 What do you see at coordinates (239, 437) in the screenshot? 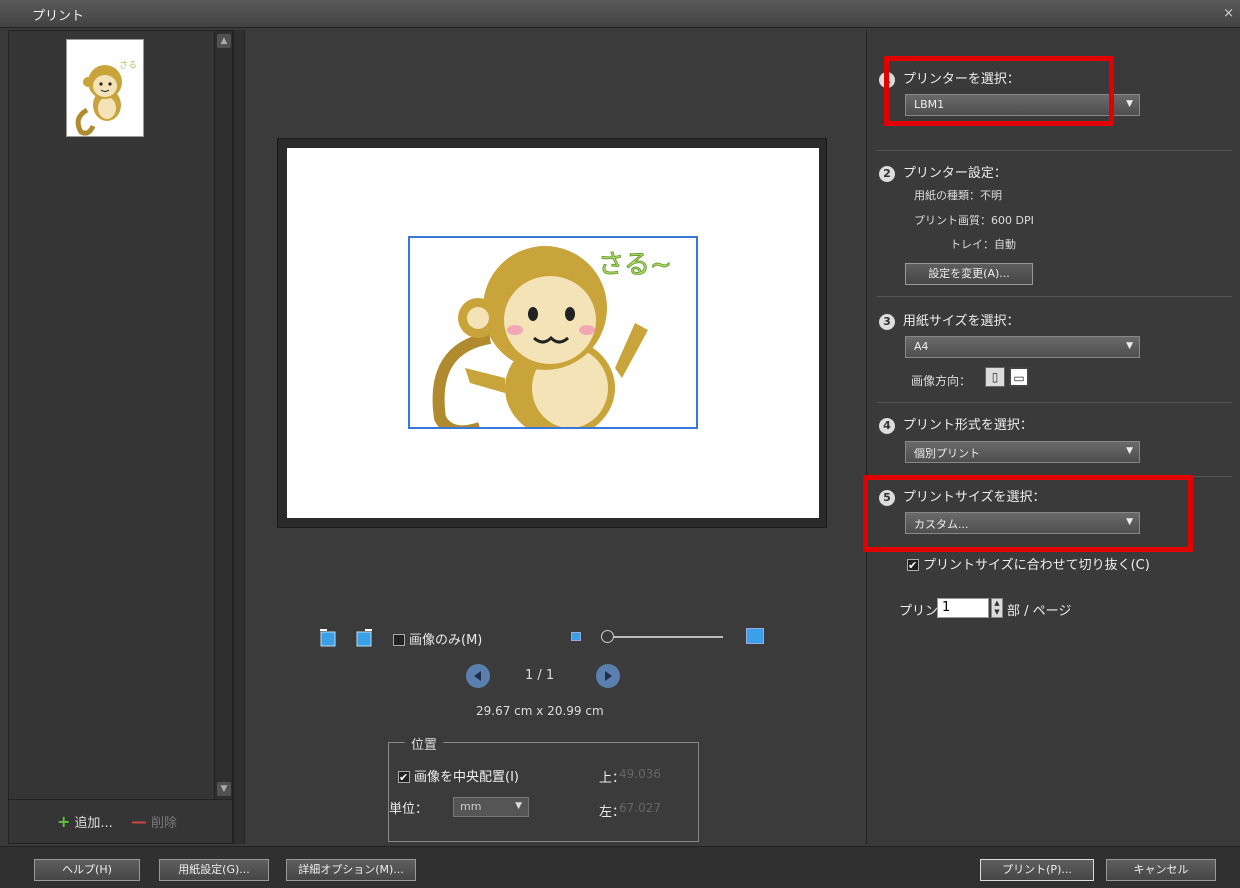
I see `panel-splitter` at bounding box center [239, 437].